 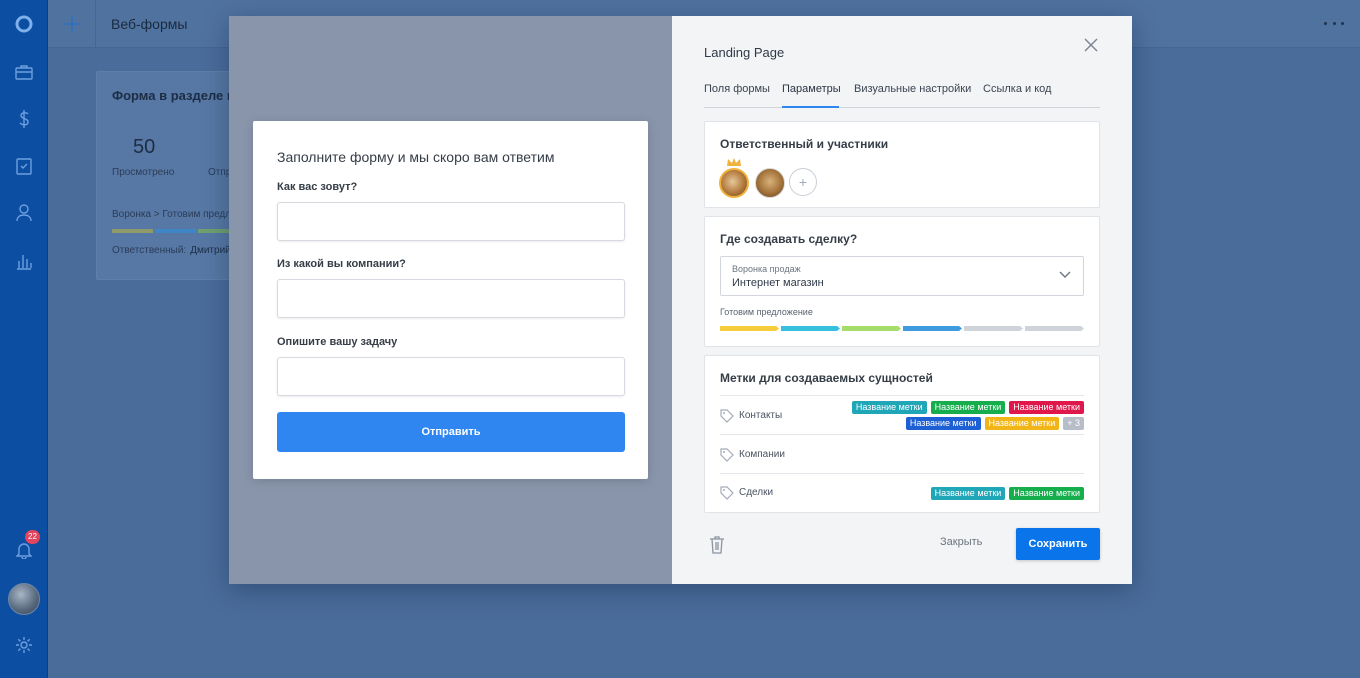 What do you see at coordinates (902, 164) in the screenshot?
I see `responsible-section: Ответственный и участники +` at bounding box center [902, 164].